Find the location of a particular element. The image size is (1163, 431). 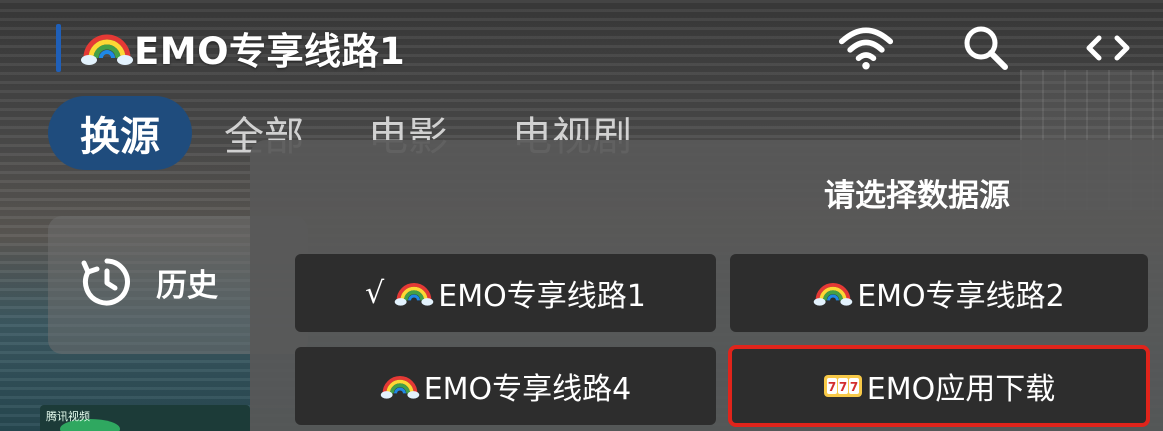

code-brackets-icon is located at coordinates (1108, 48).